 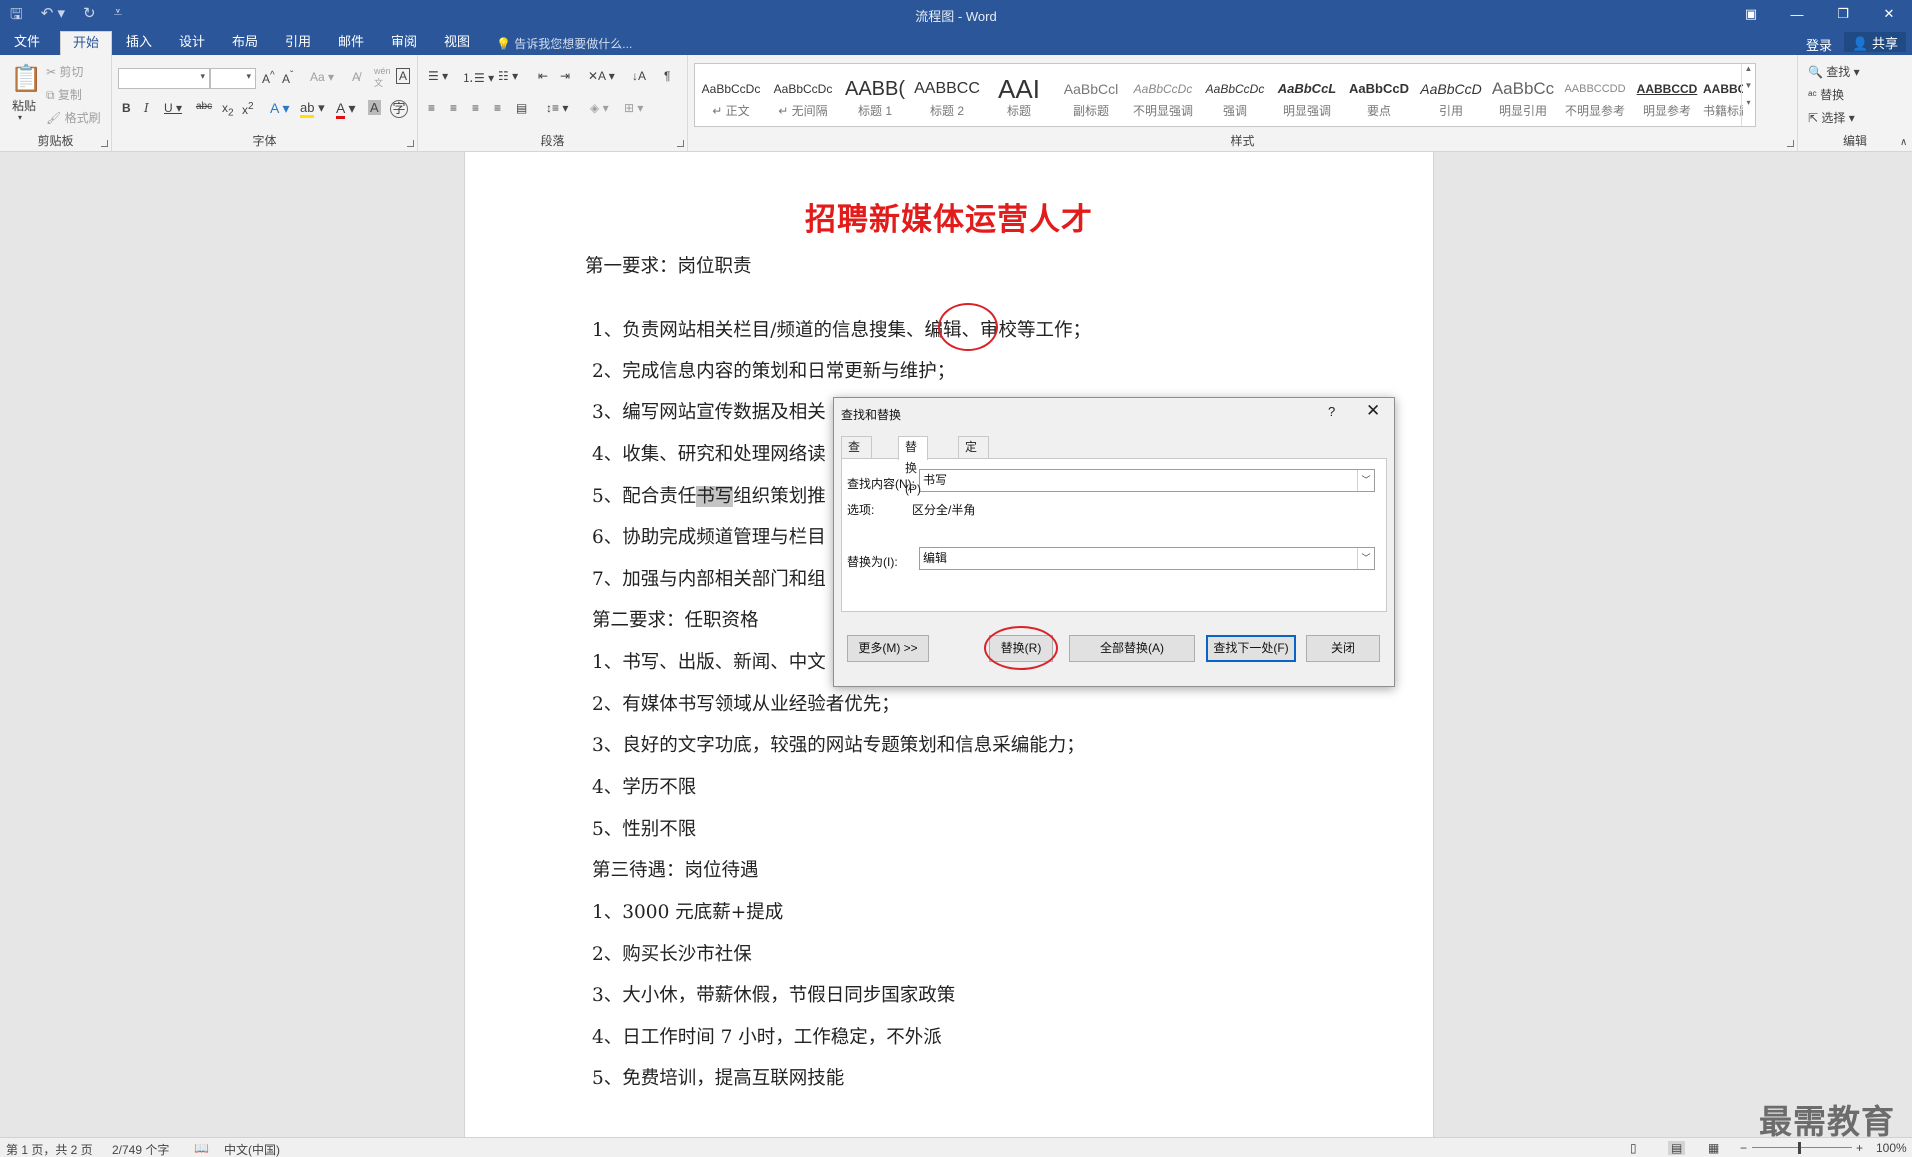 I want to click on scroll-down-icon: ▼, so click(x=1748, y=85).